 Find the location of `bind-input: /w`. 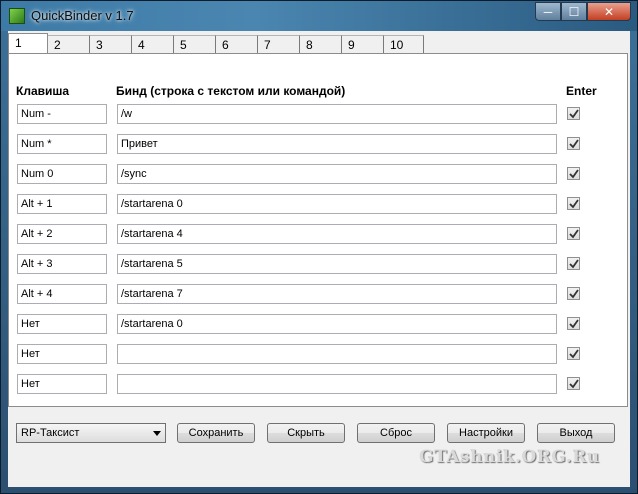

bind-input: /w is located at coordinates (337, 114).